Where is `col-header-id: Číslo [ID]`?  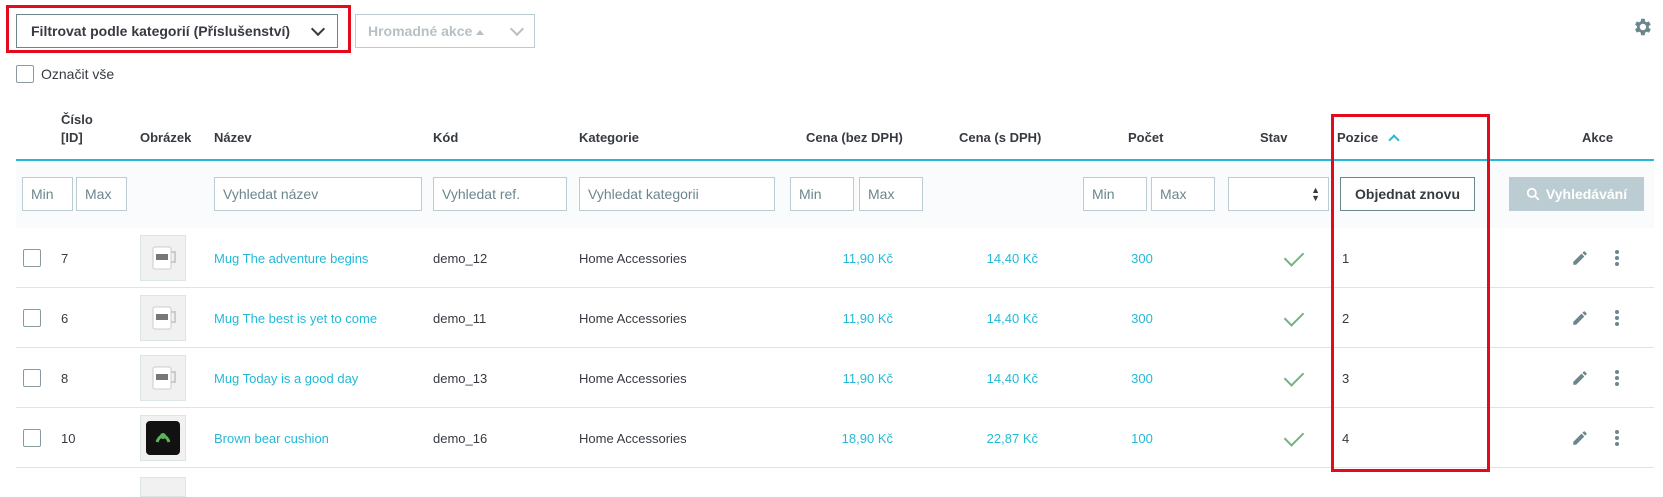
col-header-id: Číslo [ID] is located at coordinates (77, 129).